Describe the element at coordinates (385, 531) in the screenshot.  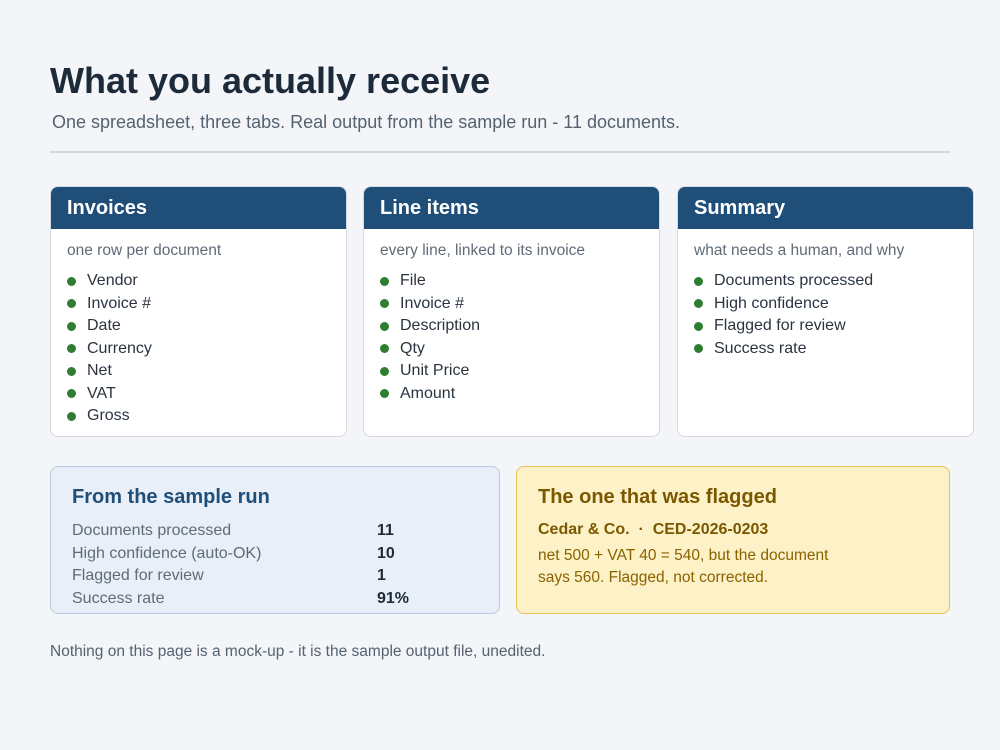
I see `stat-value: 11` at that location.